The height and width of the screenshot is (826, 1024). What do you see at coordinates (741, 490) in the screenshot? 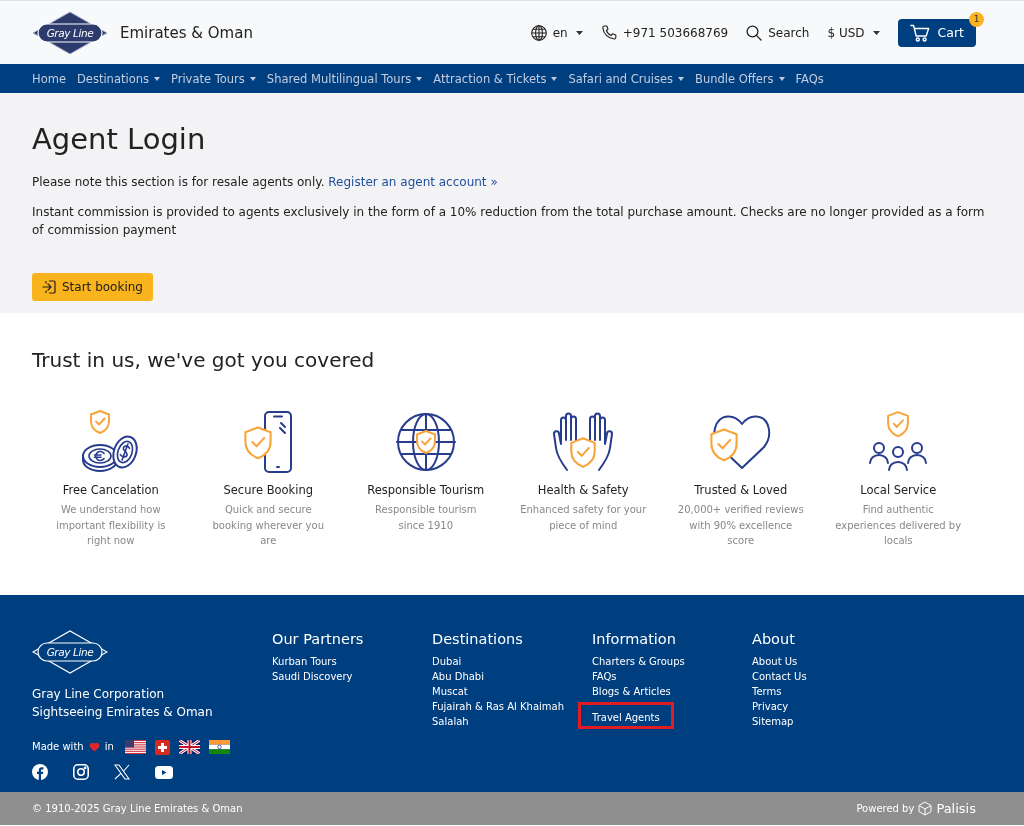
I see `feature-title: Trusted & Loved` at bounding box center [741, 490].